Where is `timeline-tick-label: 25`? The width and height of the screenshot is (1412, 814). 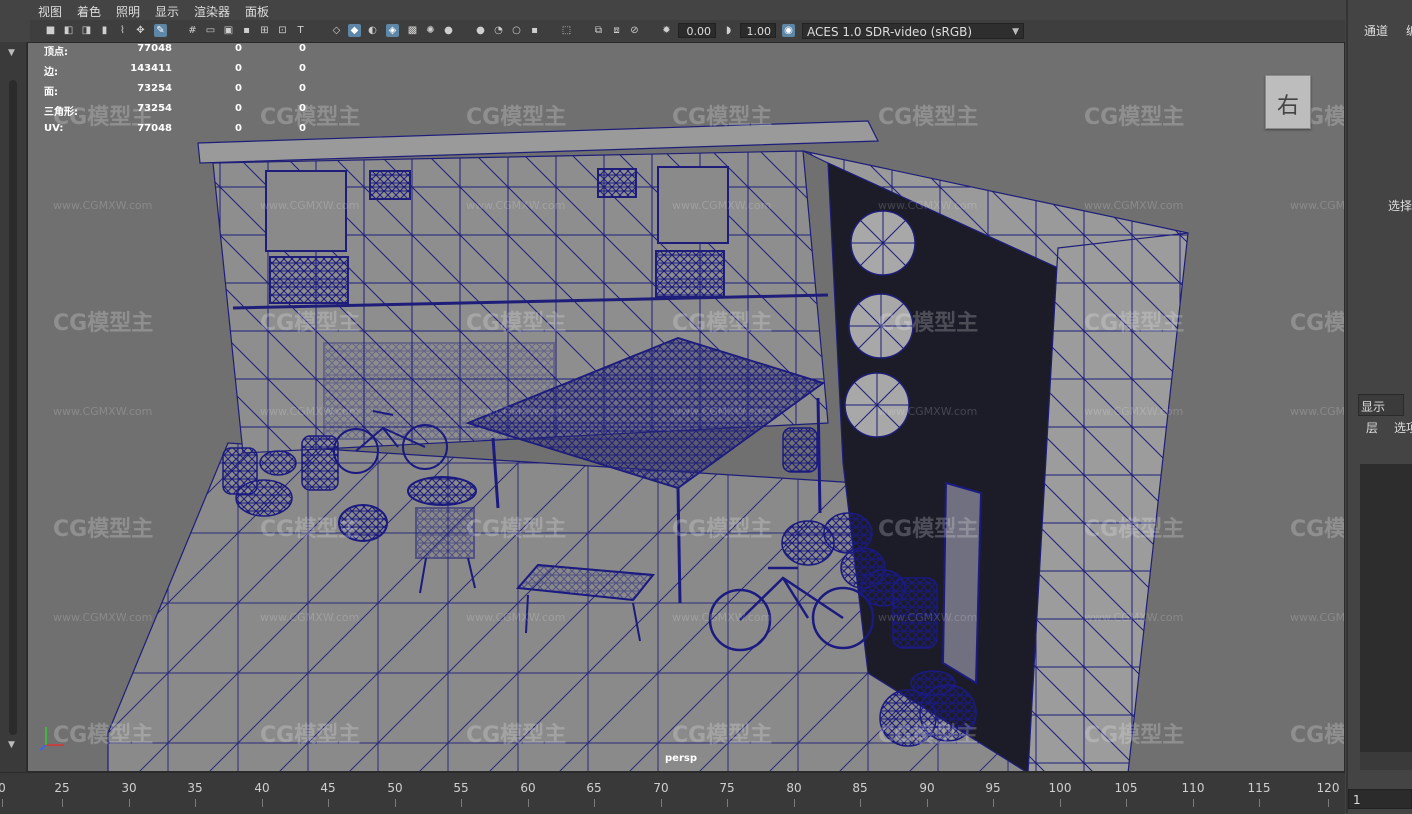
timeline-tick-label: 25 is located at coordinates (62, 788).